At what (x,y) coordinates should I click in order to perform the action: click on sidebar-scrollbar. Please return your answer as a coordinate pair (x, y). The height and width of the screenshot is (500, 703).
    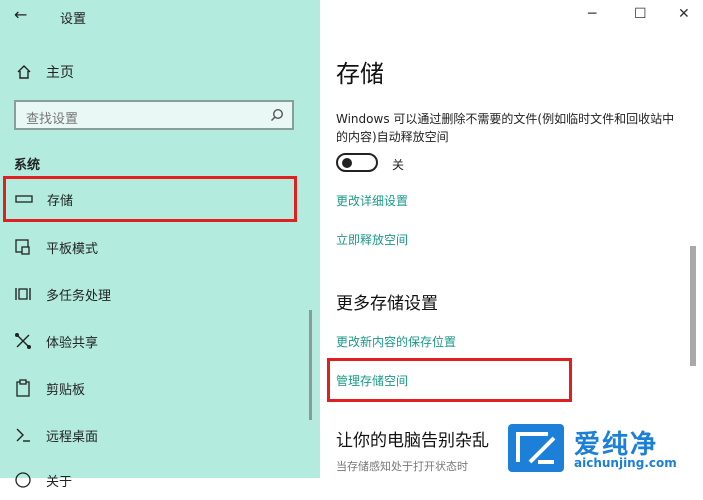
    Looking at the image, I should click on (310, 365).